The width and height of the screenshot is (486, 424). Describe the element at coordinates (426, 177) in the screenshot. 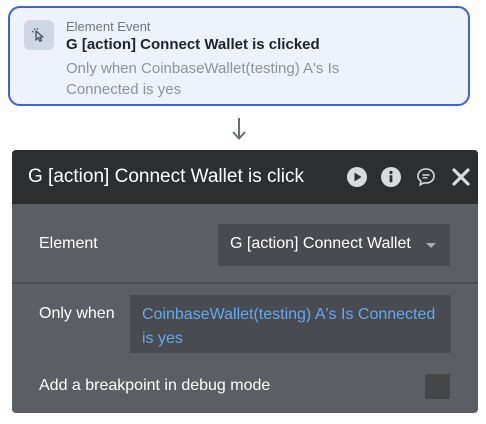

I see `comment-icon` at that location.